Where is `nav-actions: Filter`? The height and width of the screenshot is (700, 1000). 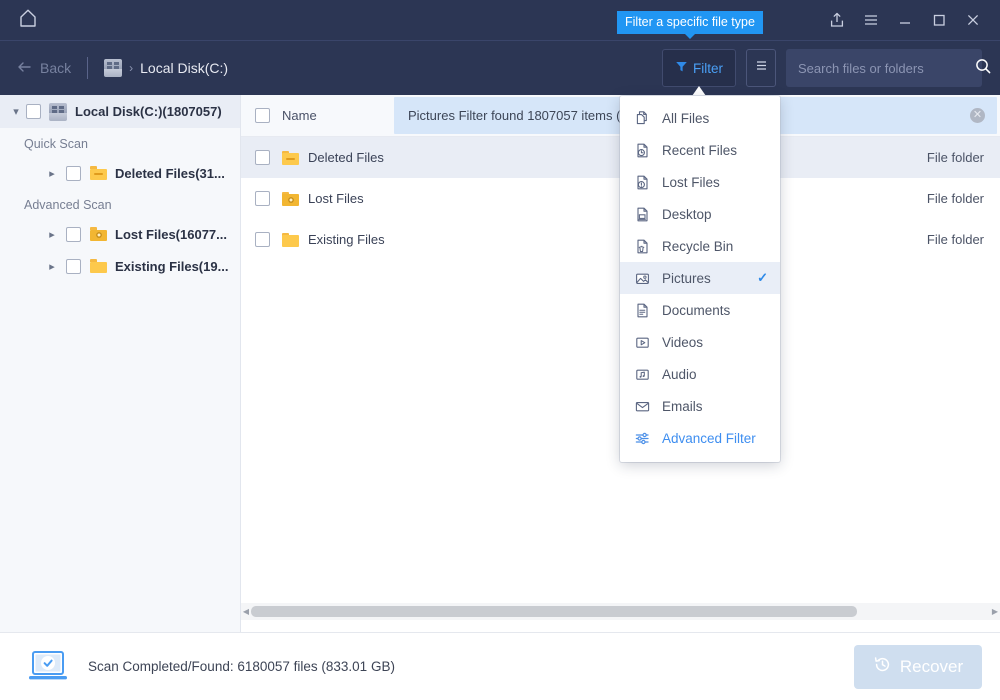 nav-actions: Filter is located at coordinates (831, 72).